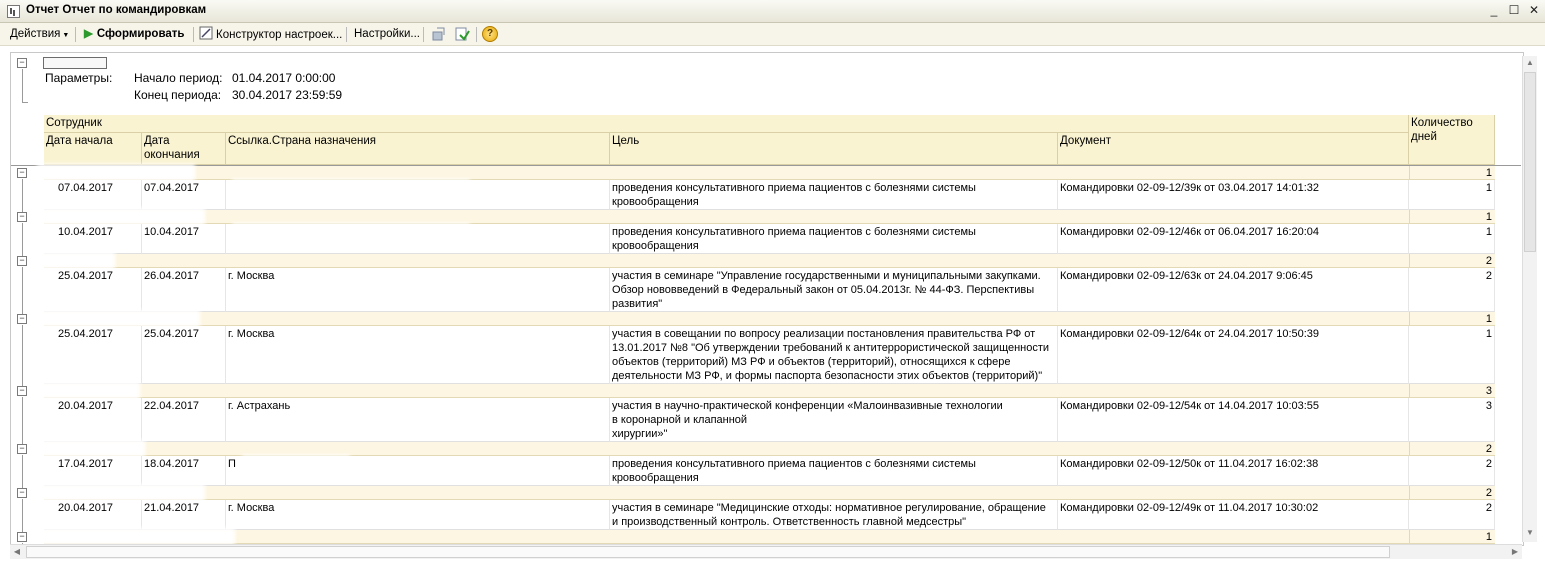 The width and height of the screenshot is (1545, 564). I want to click on close-button: ✕, so click(1534, 10).